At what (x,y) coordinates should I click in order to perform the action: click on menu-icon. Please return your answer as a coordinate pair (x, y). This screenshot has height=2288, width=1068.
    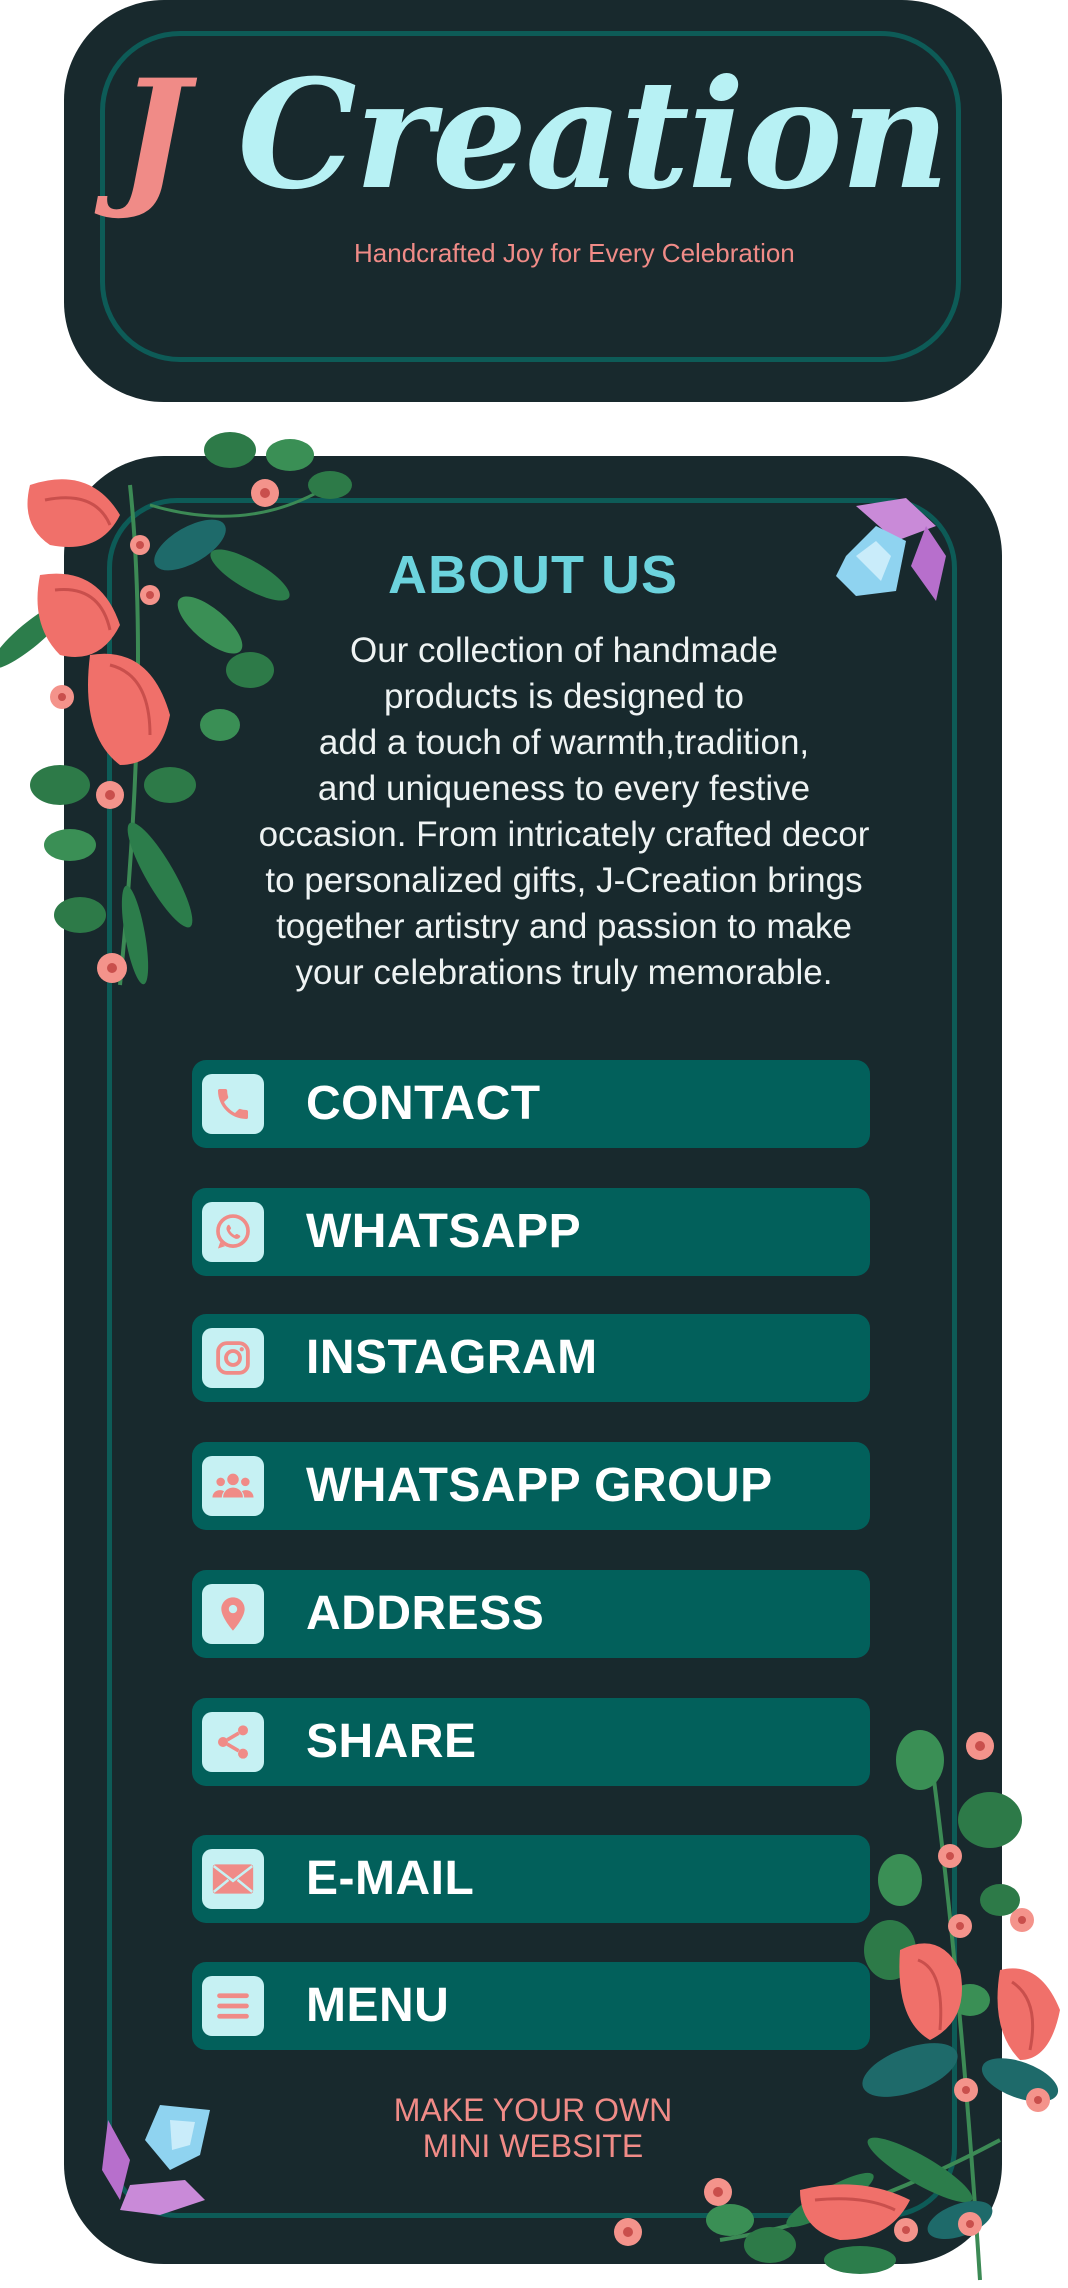
    Looking at the image, I should click on (233, 2006).